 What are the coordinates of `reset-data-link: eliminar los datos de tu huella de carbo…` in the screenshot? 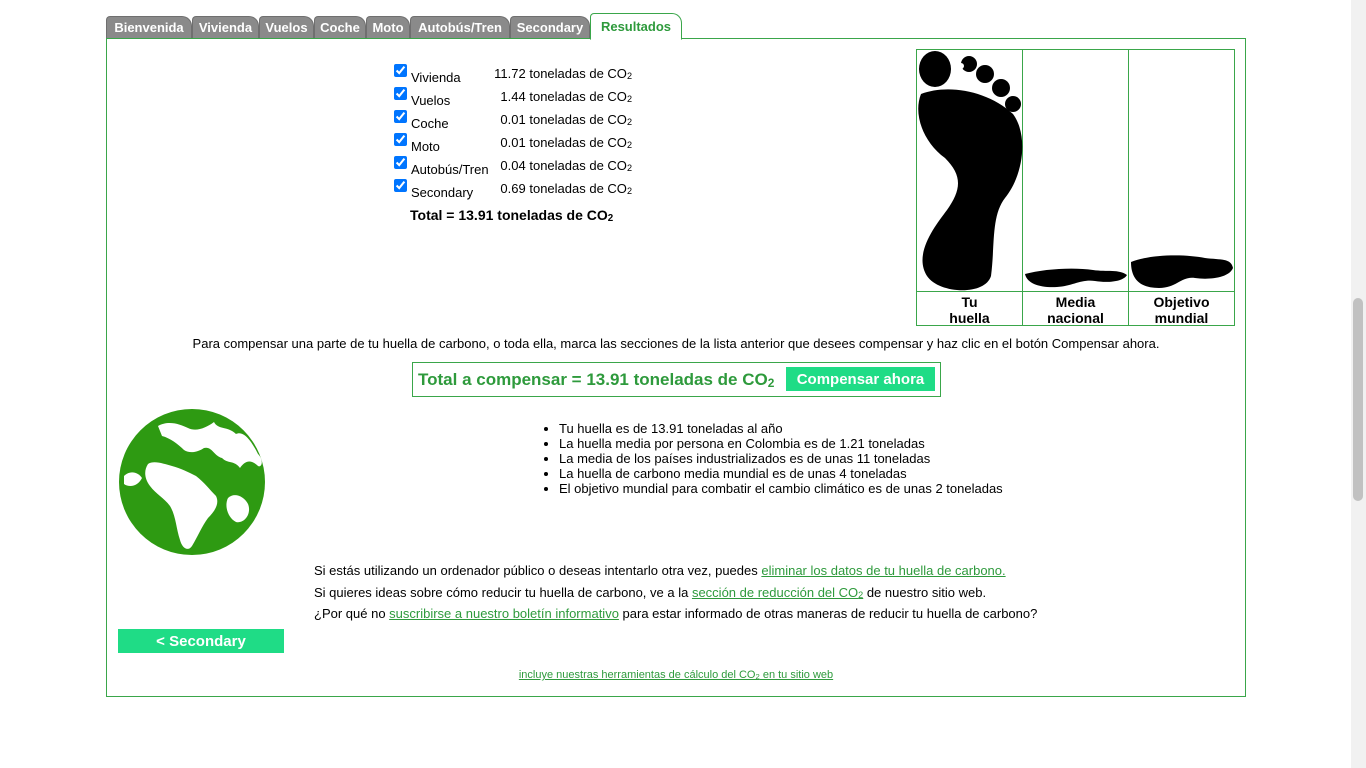 It's located at (883, 570).